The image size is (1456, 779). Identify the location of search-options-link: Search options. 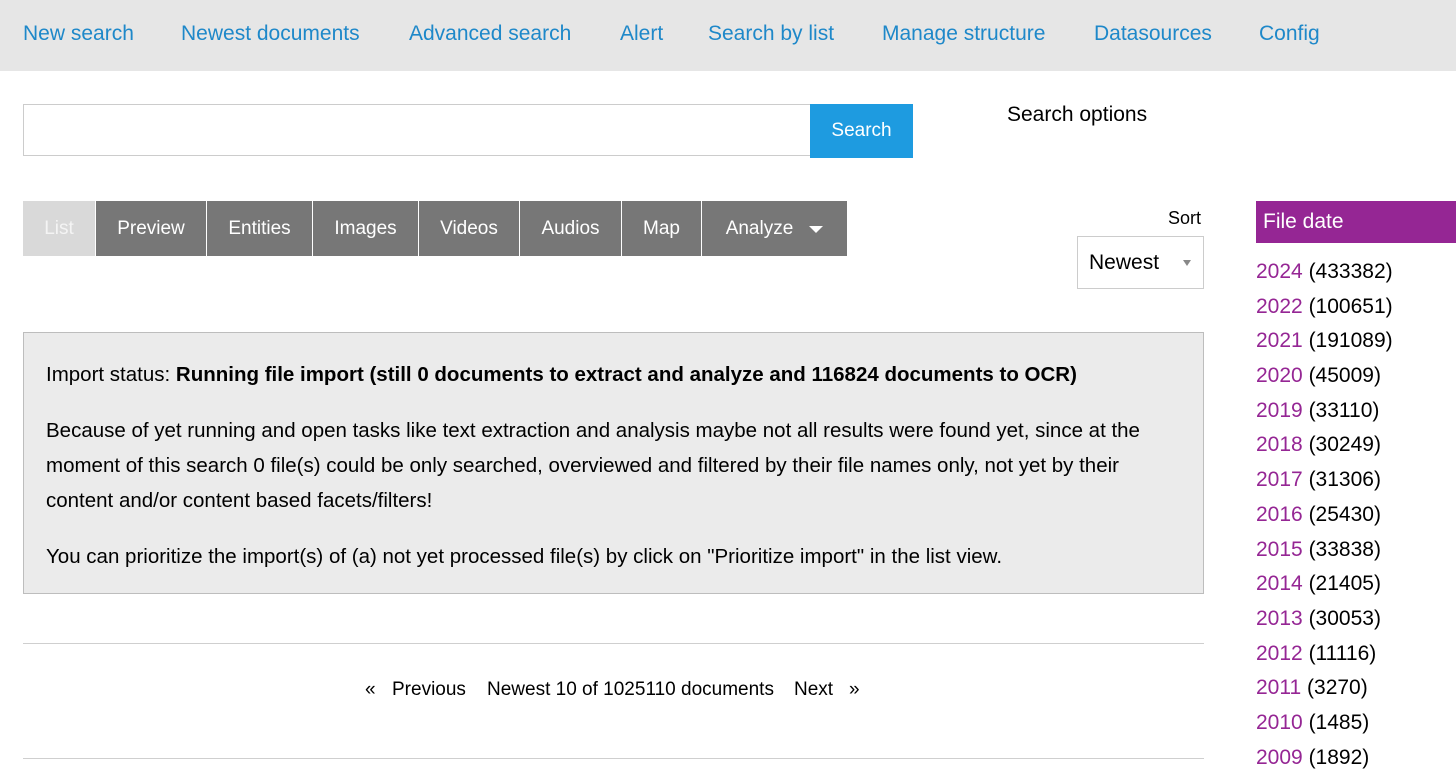
(1077, 115).